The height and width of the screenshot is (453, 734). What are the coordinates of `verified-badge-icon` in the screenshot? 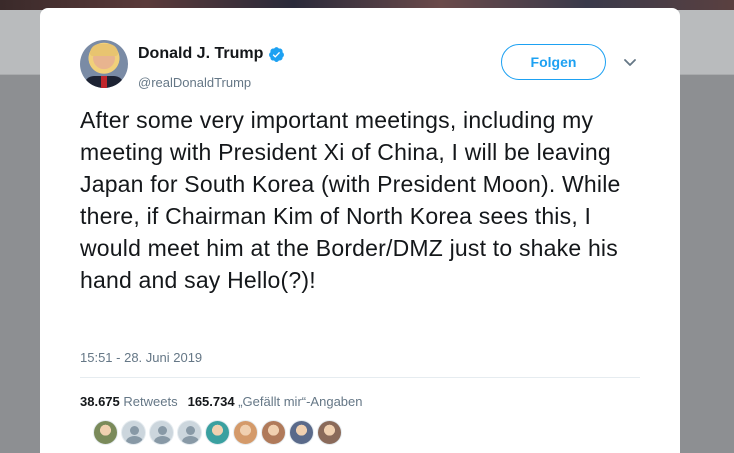 It's located at (277, 54).